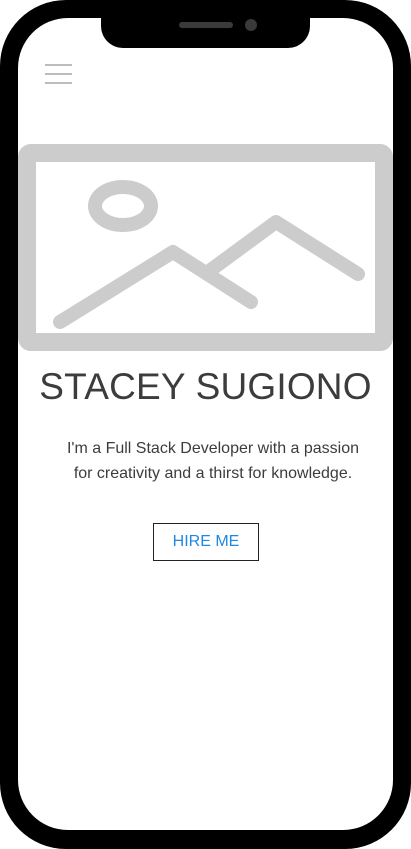  I want to click on menu-line-bottom, so click(58, 83).